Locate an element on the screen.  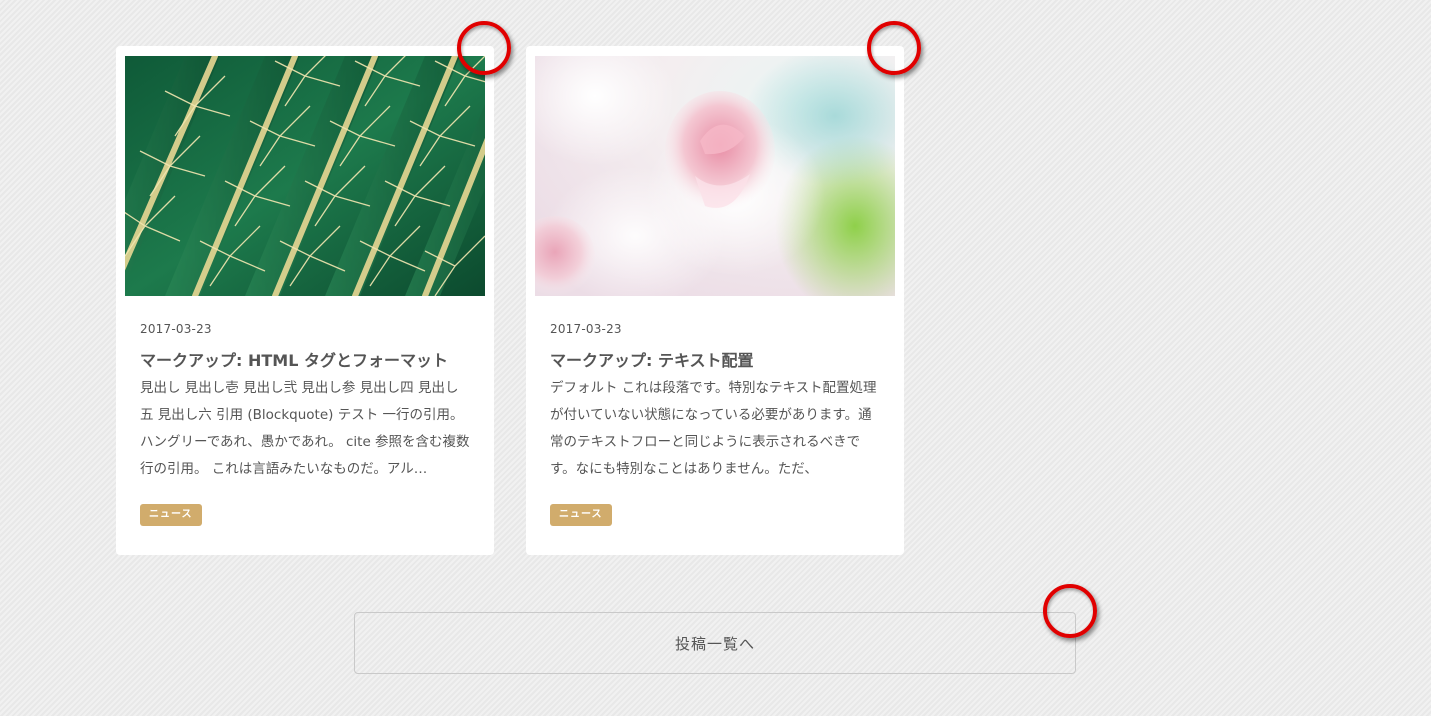
post-title: マークアップ: テキスト配置 is located at coordinates (720, 359).